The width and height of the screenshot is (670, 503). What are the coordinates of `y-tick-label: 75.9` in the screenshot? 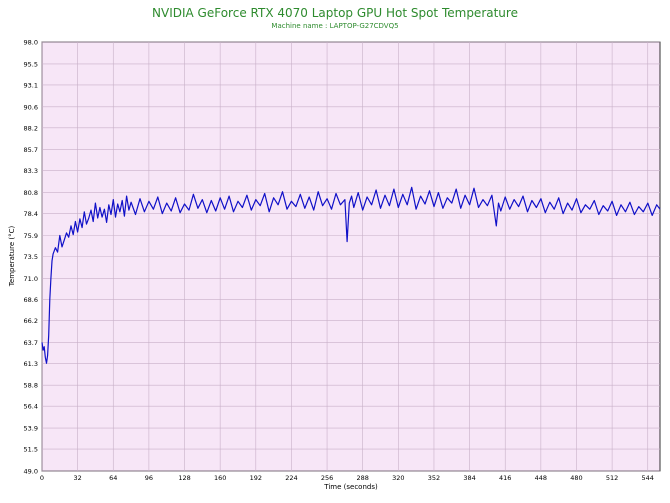 It's located at (31, 236).